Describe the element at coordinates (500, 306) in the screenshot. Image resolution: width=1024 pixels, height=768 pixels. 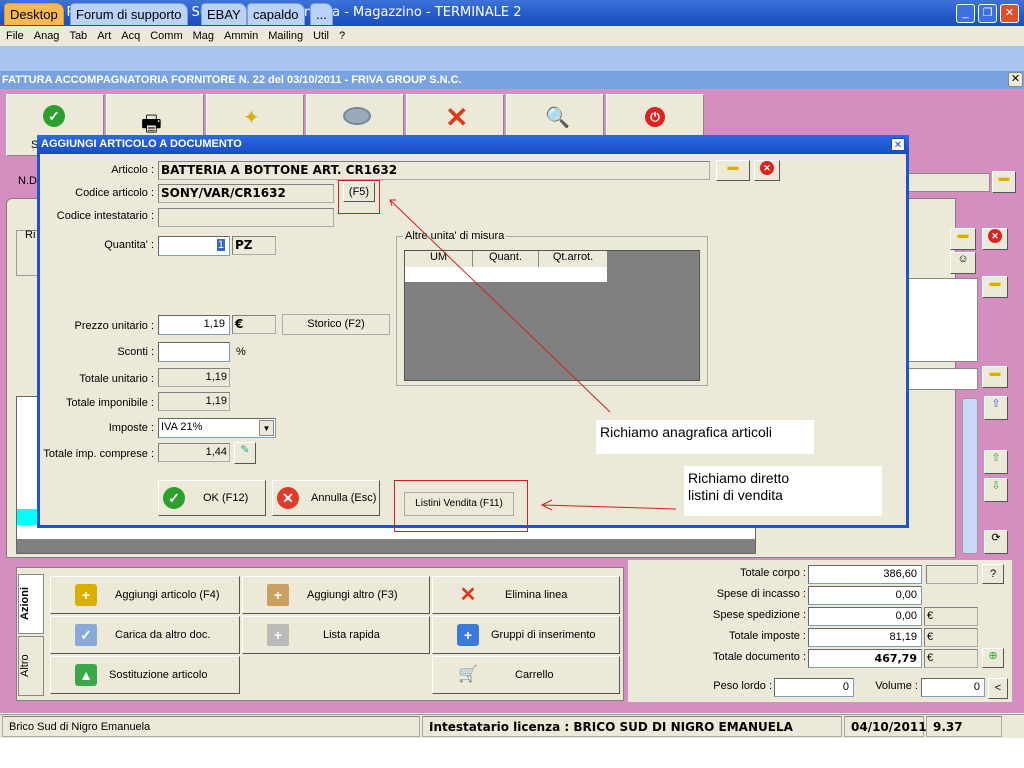
I see `arrow-anagrafica` at that location.